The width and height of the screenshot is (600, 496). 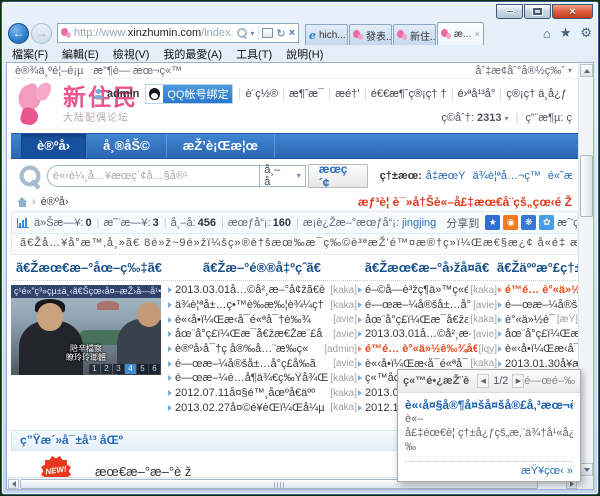 What do you see at coordinates (66, 33) in the screenshot?
I see `site-favicon-icon` at bounding box center [66, 33].